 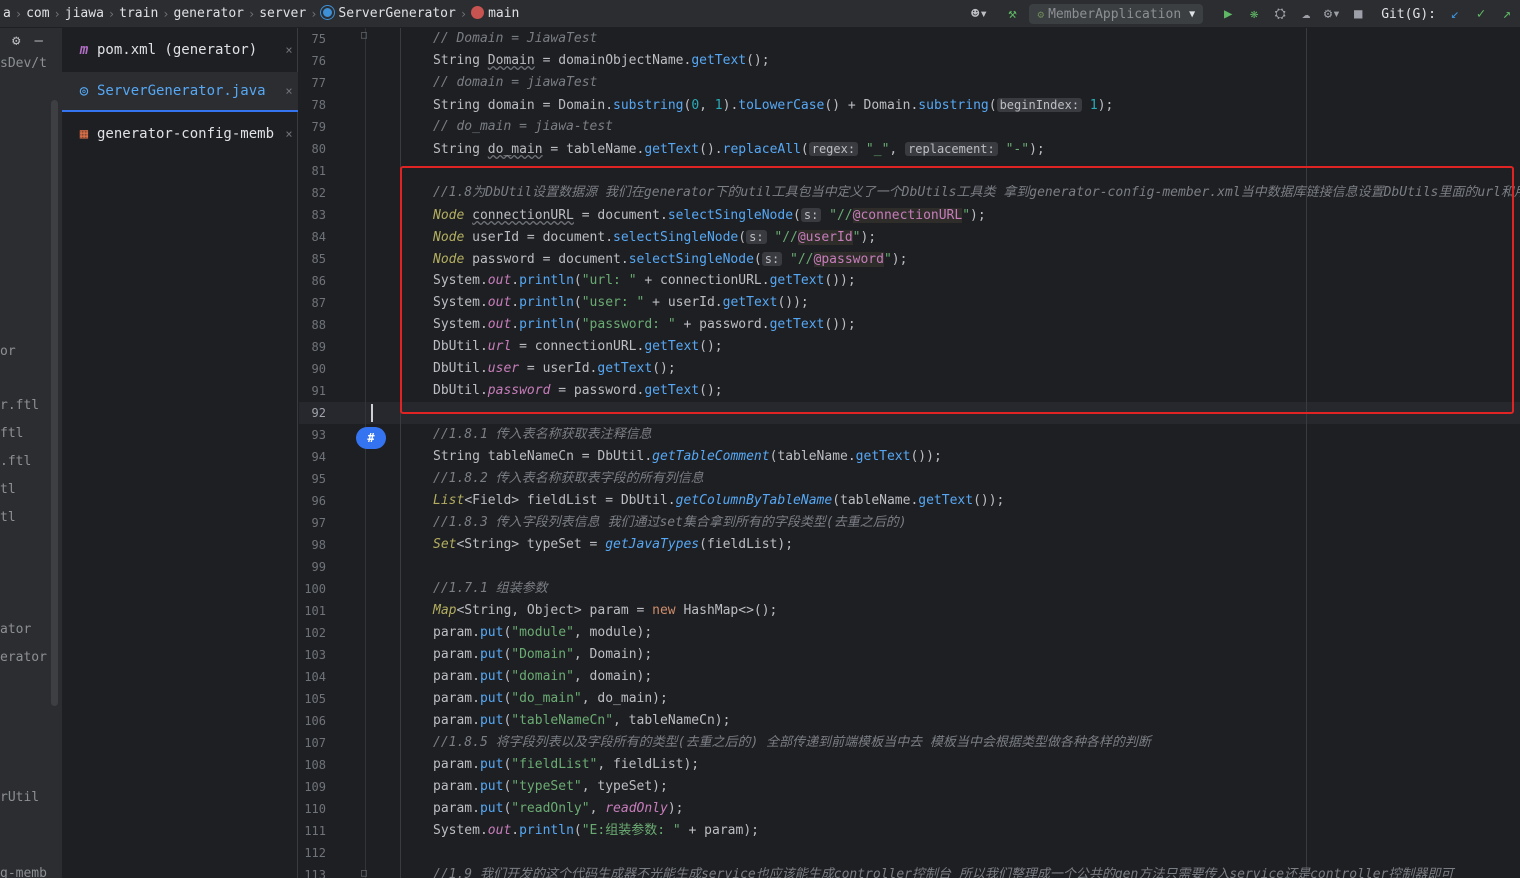 What do you see at coordinates (11, 433) in the screenshot?
I see `project-tree-item: ftl` at bounding box center [11, 433].